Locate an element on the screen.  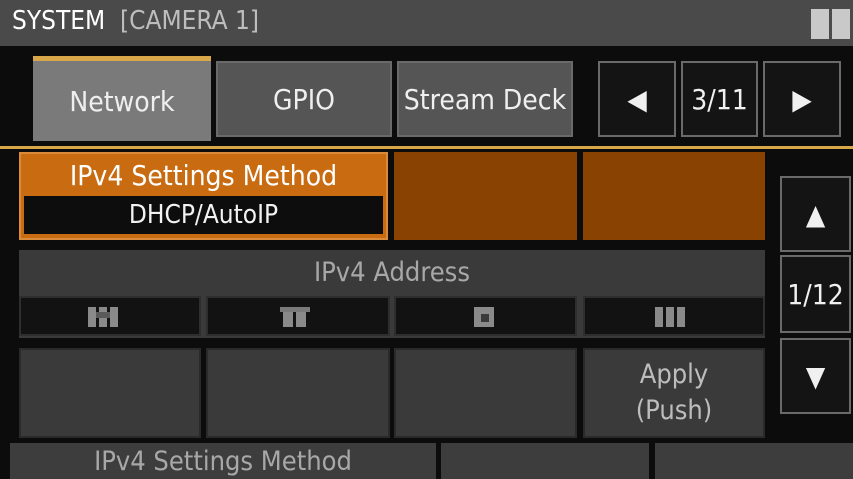
ipv4-method-value: DHCP/AutoIP is located at coordinates (203, 215).